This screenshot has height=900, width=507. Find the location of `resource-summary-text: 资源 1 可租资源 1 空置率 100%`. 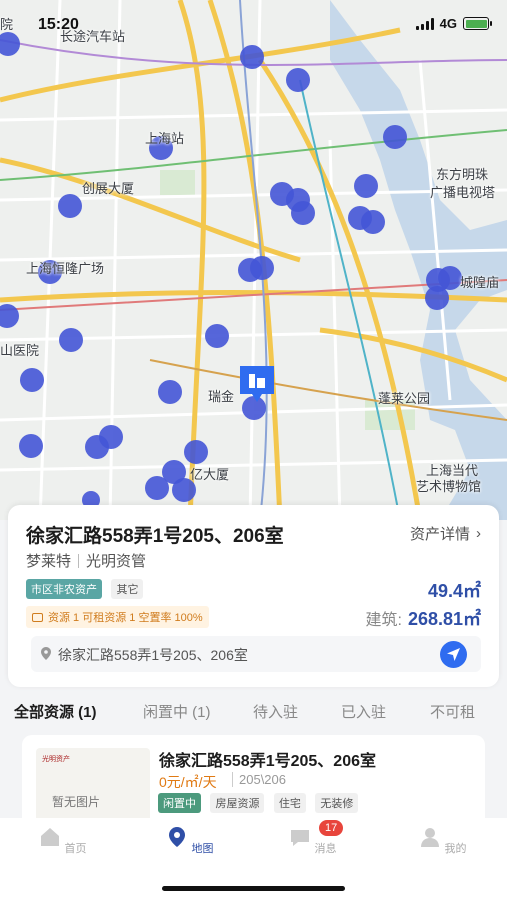

resource-summary-text: 资源 1 可租资源 1 空置率 100% is located at coordinates (125, 618).